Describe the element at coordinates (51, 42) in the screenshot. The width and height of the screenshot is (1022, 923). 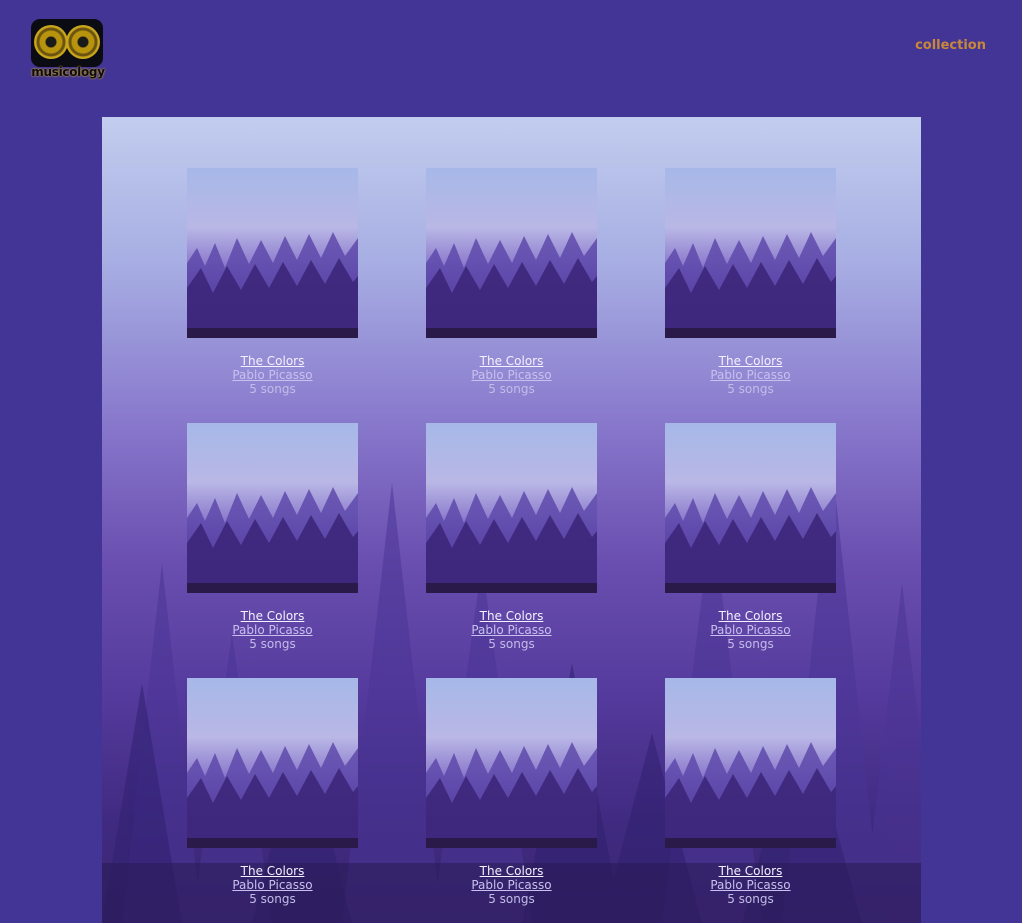
I see `reel-left-icon` at that location.